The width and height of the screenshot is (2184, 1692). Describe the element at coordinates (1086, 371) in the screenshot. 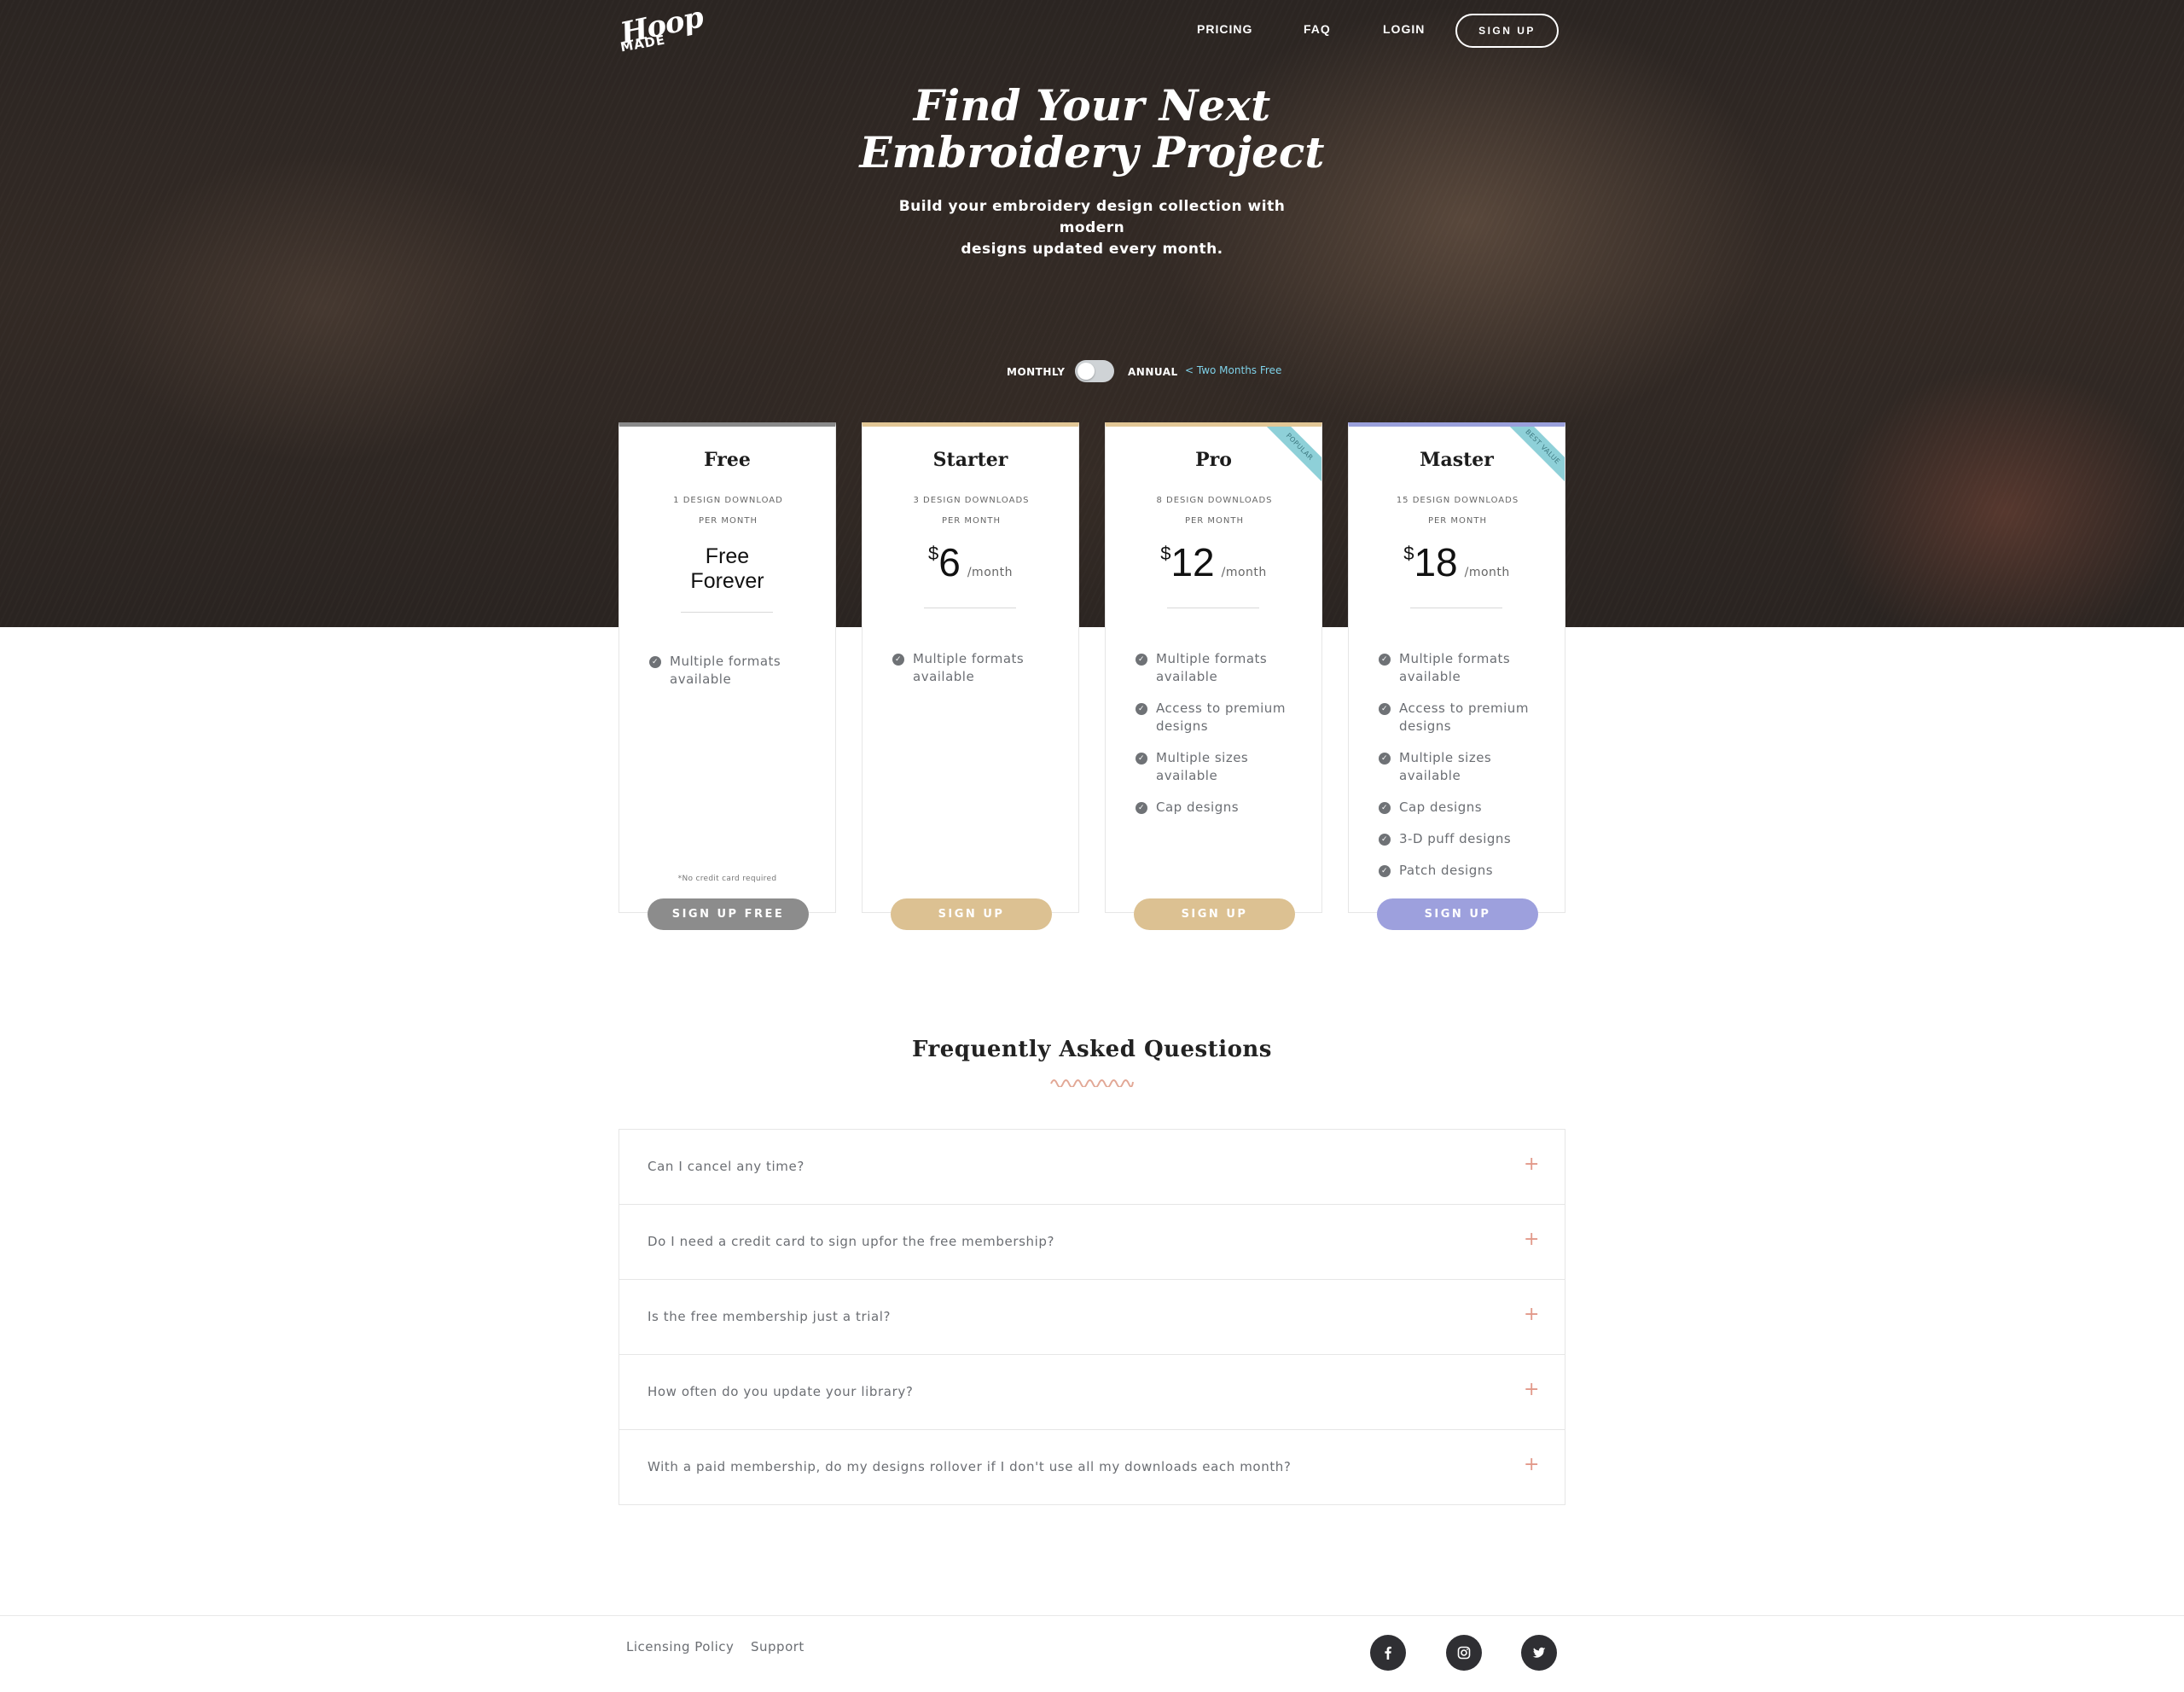

I see `toggle-knob` at that location.